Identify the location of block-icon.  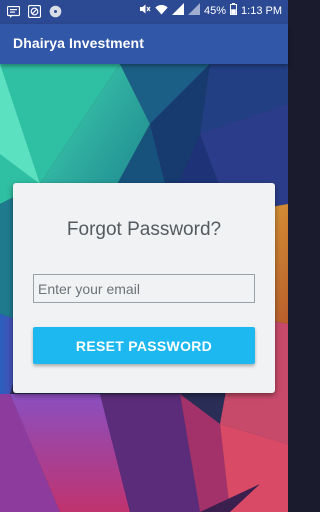
(34, 11).